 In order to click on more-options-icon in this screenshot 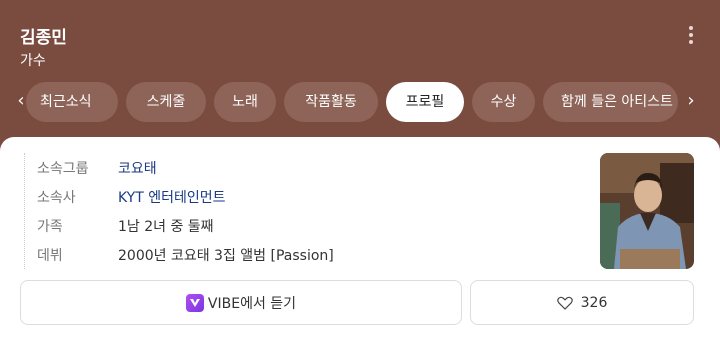, I will do `click(691, 35)`.